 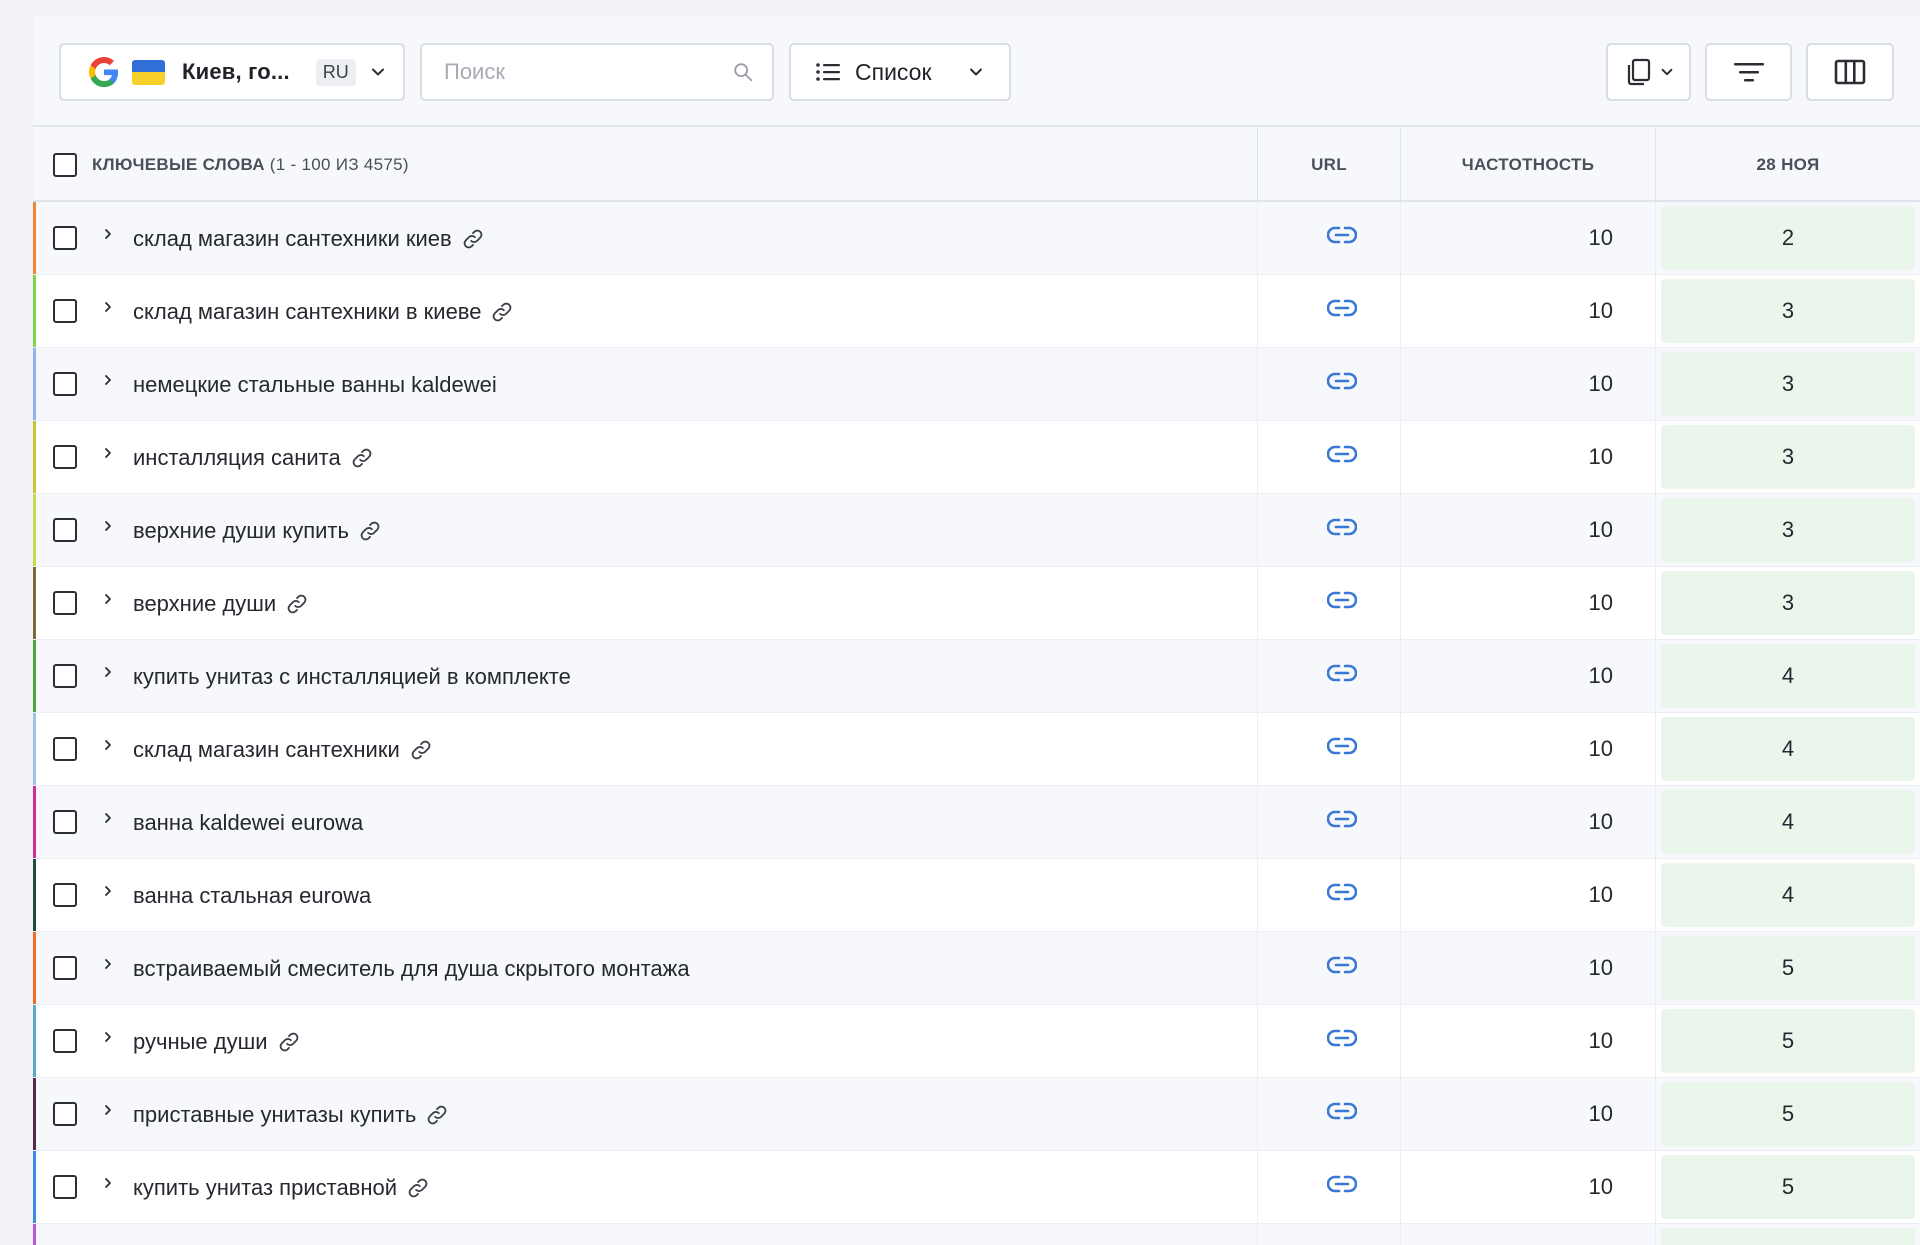 I want to click on table-row: ванна kaldewei eurowa 10 4, so click(x=976, y=822).